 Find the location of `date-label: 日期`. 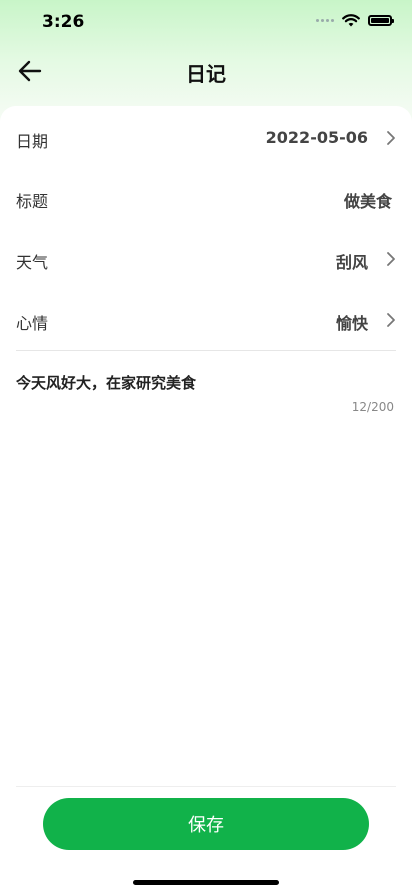

date-label: 日期 is located at coordinates (32, 141).